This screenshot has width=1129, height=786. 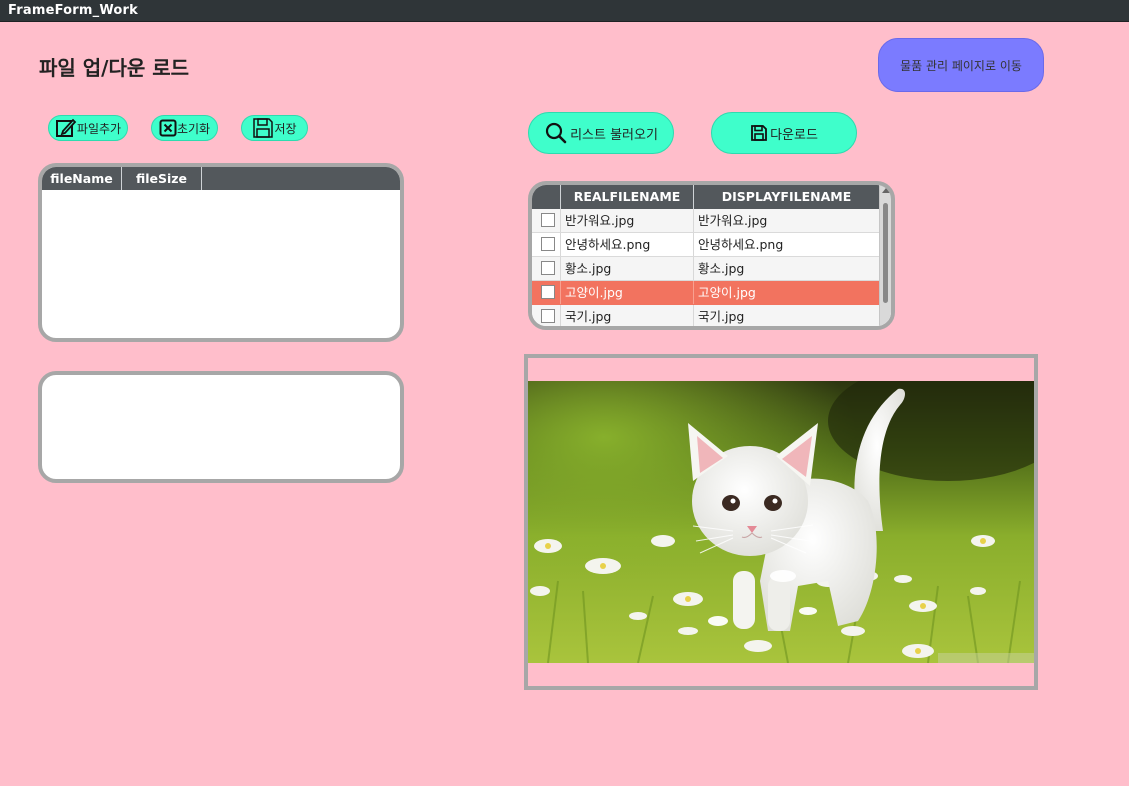 What do you see at coordinates (221, 427) in the screenshot?
I see `empty-panel` at bounding box center [221, 427].